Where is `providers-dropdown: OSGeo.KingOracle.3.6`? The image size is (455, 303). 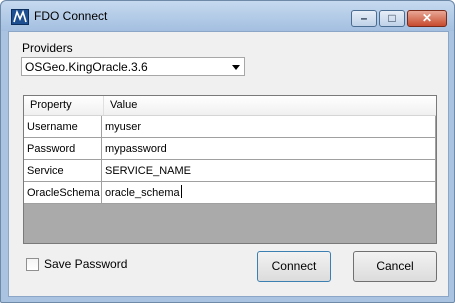 providers-dropdown: OSGeo.KingOracle.3.6 is located at coordinates (133, 66).